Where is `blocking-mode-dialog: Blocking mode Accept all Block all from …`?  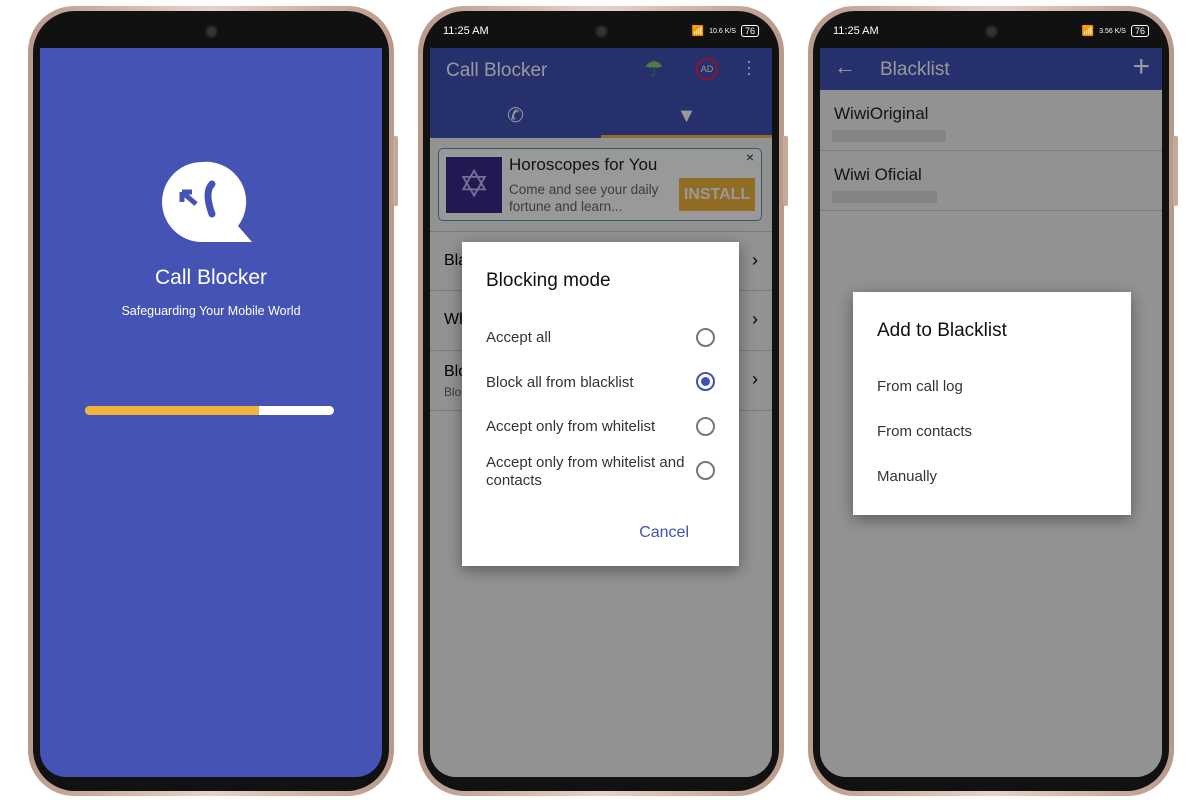 blocking-mode-dialog: Blocking mode Accept all Block all from … is located at coordinates (600, 404).